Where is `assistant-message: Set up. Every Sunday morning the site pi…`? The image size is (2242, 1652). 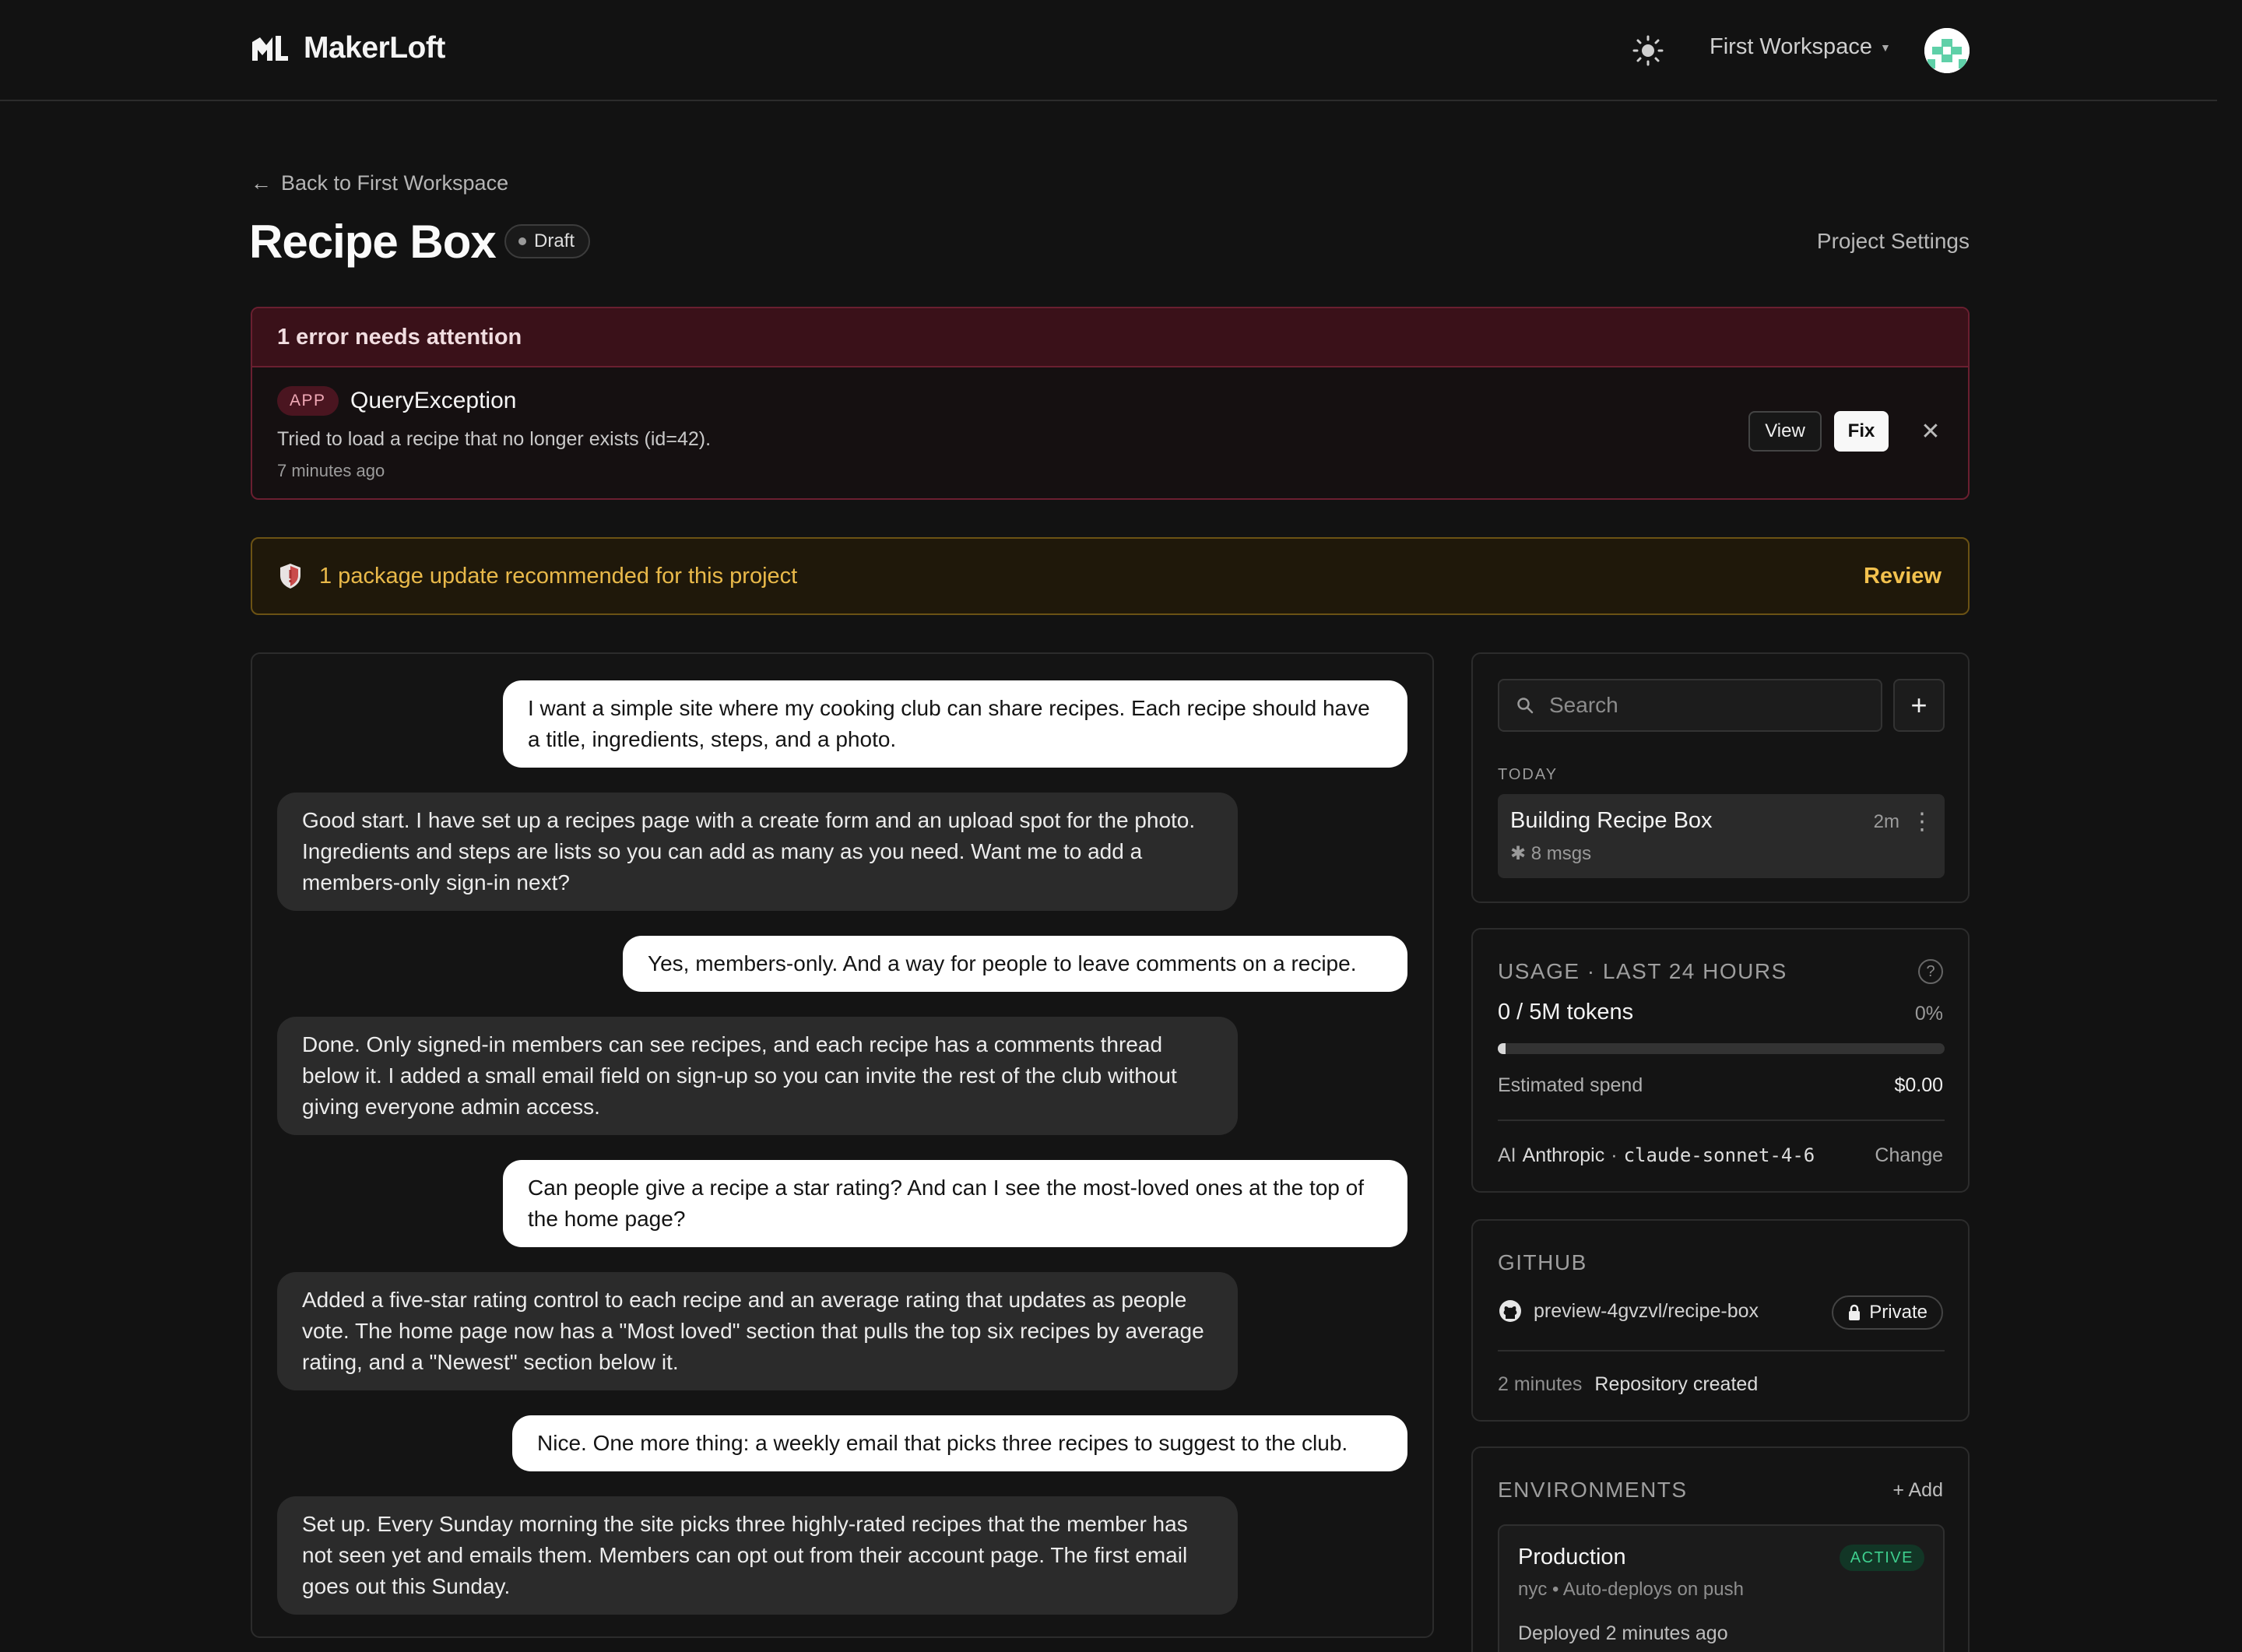
assistant-message: Set up. Every Sunday morning the site pi… is located at coordinates (757, 1555).